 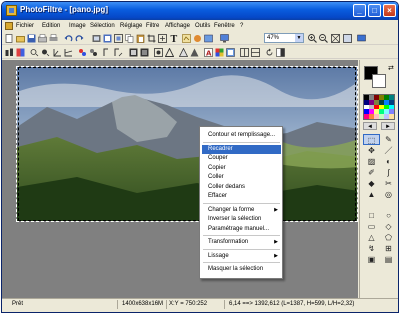 What do you see at coordinates (241, 219) in the screenshot?
I see `context-menu-item: Inverser la sélection` at bounding box center [241, 219].